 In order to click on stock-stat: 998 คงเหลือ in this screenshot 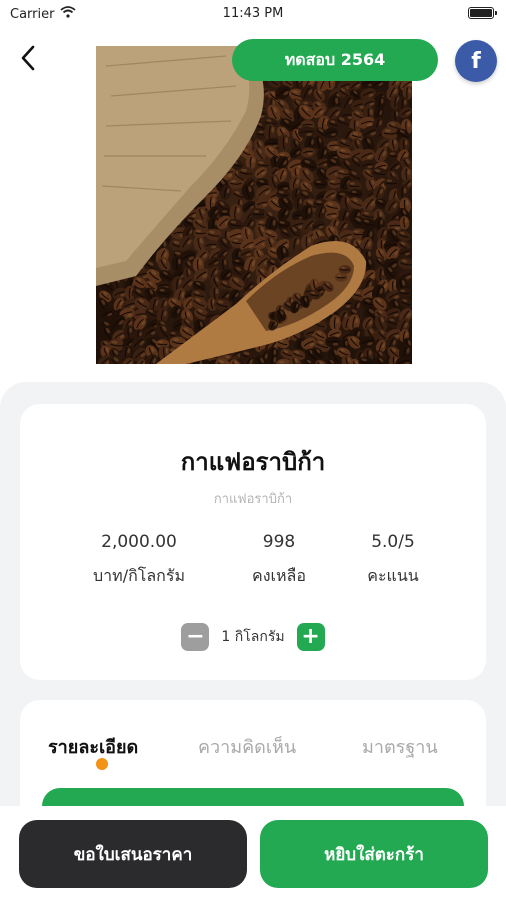, I will do `click(279, 560)`.